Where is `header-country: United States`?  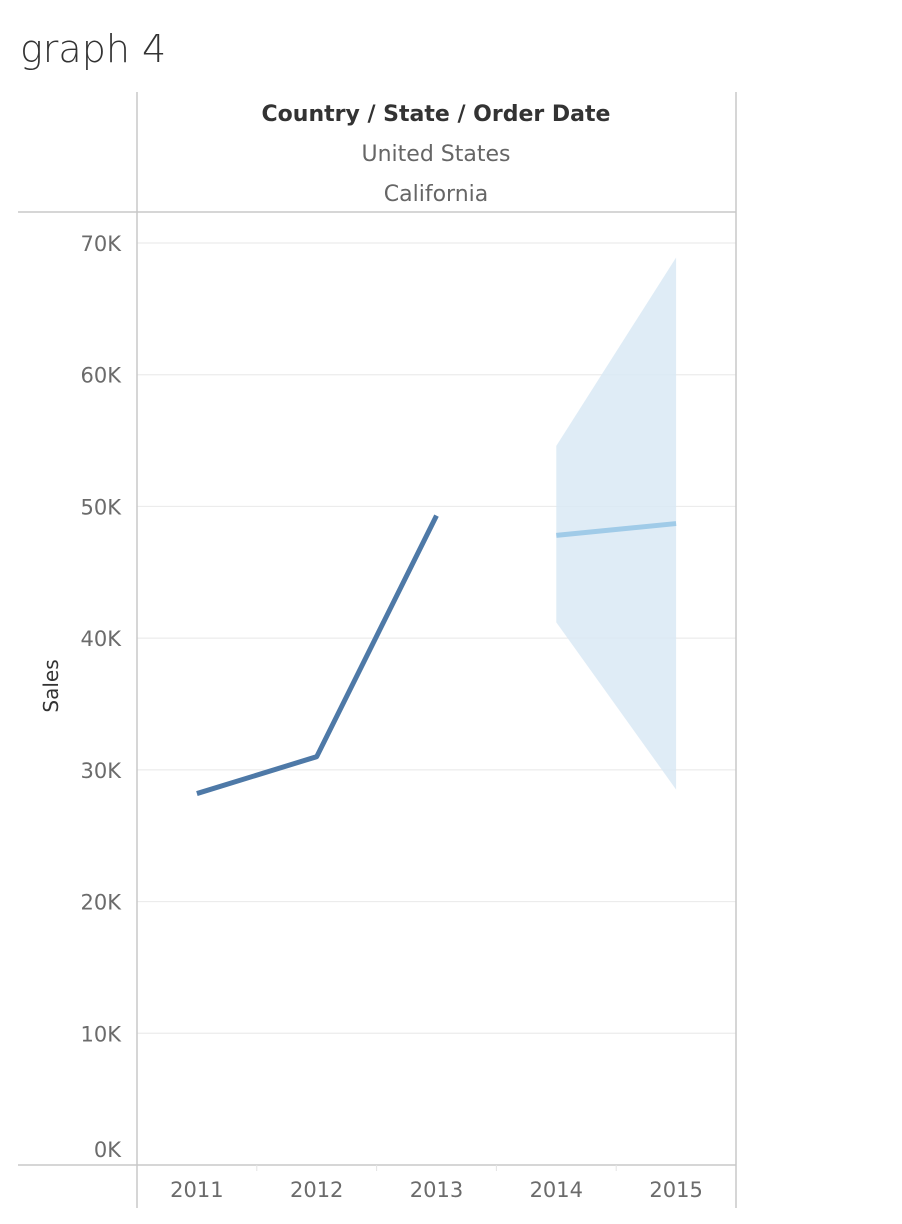 header-country: United States is located at coordinates (436, 154).